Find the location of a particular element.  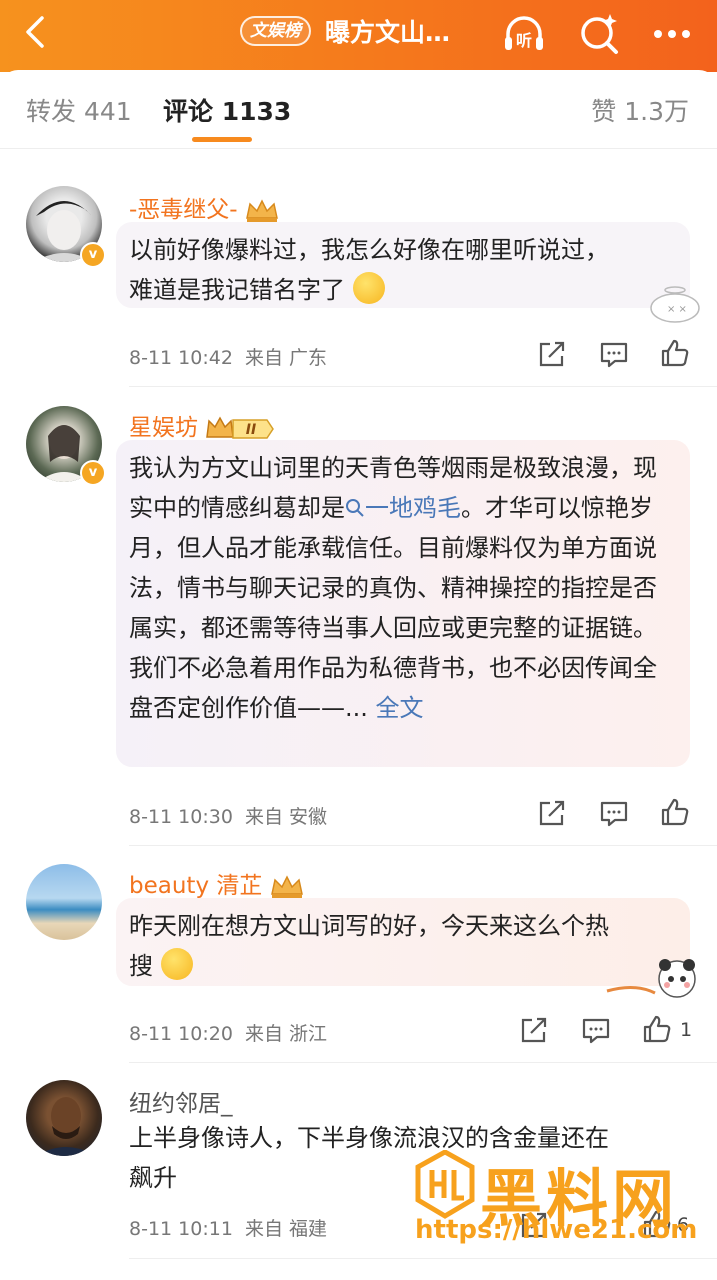

listen-icon: 听 is located at coordinates (524, 34).